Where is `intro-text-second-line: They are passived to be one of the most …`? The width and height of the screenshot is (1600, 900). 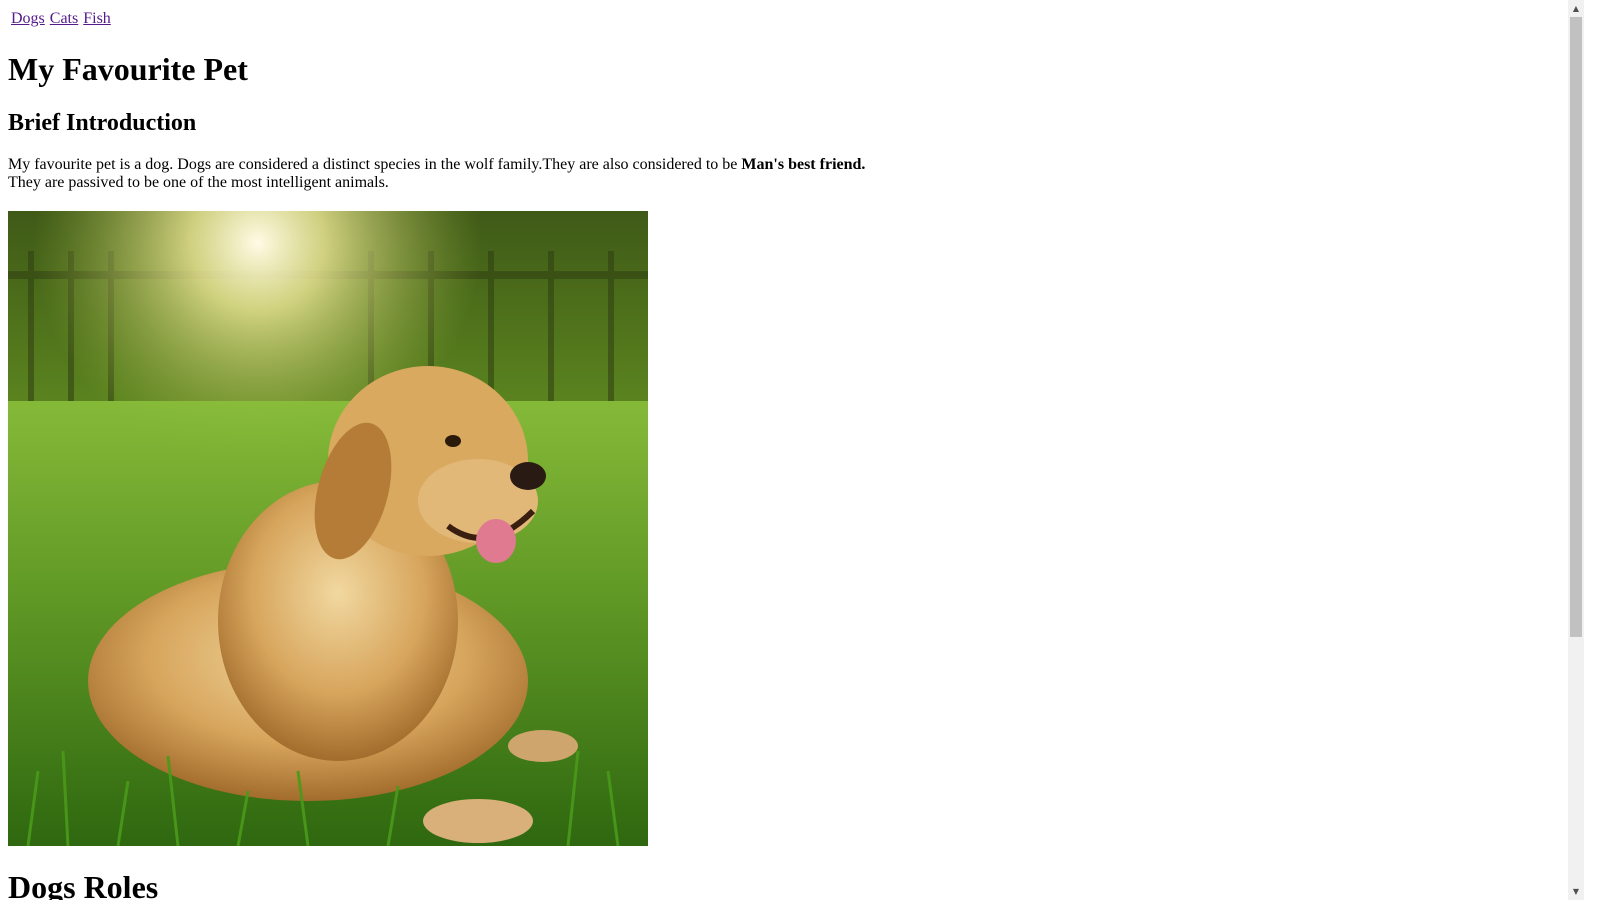 intro-text-second-line: They are passived to be one of the most … is located at coordinates (198, 182).